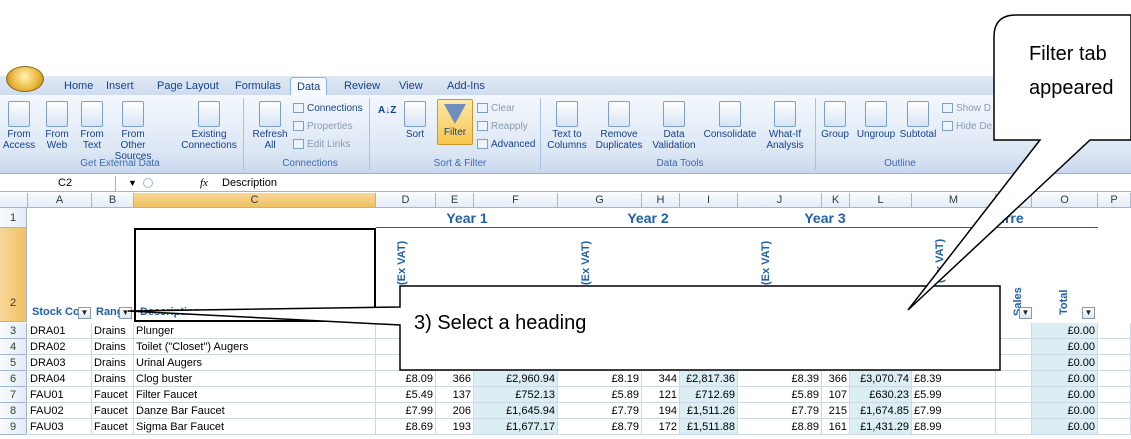 The height and width of the screenshot is (439, 1131). Describe the element at coordinates (387, 111) in the screenshot. I see `sort-az-button: A↓Z` at that location.